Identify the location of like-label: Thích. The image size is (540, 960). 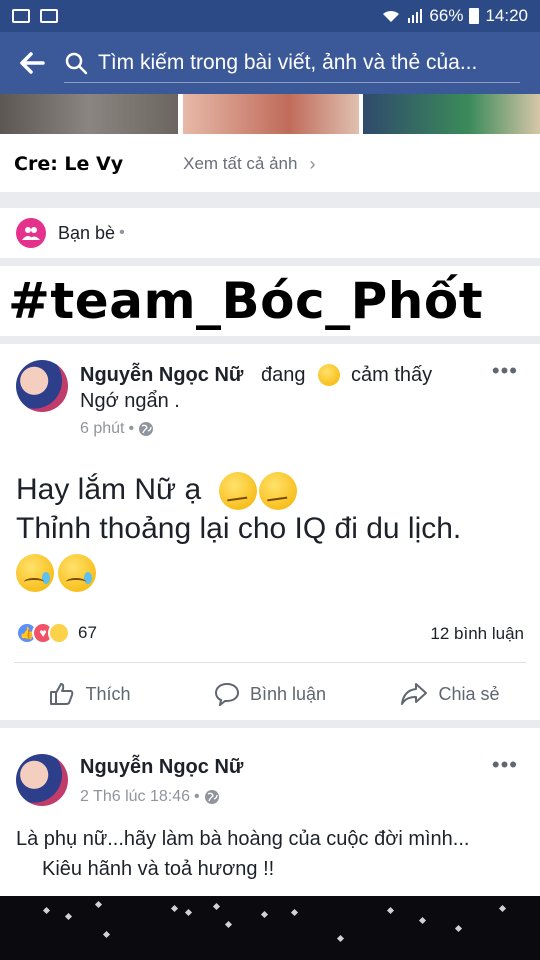
(108, 693).